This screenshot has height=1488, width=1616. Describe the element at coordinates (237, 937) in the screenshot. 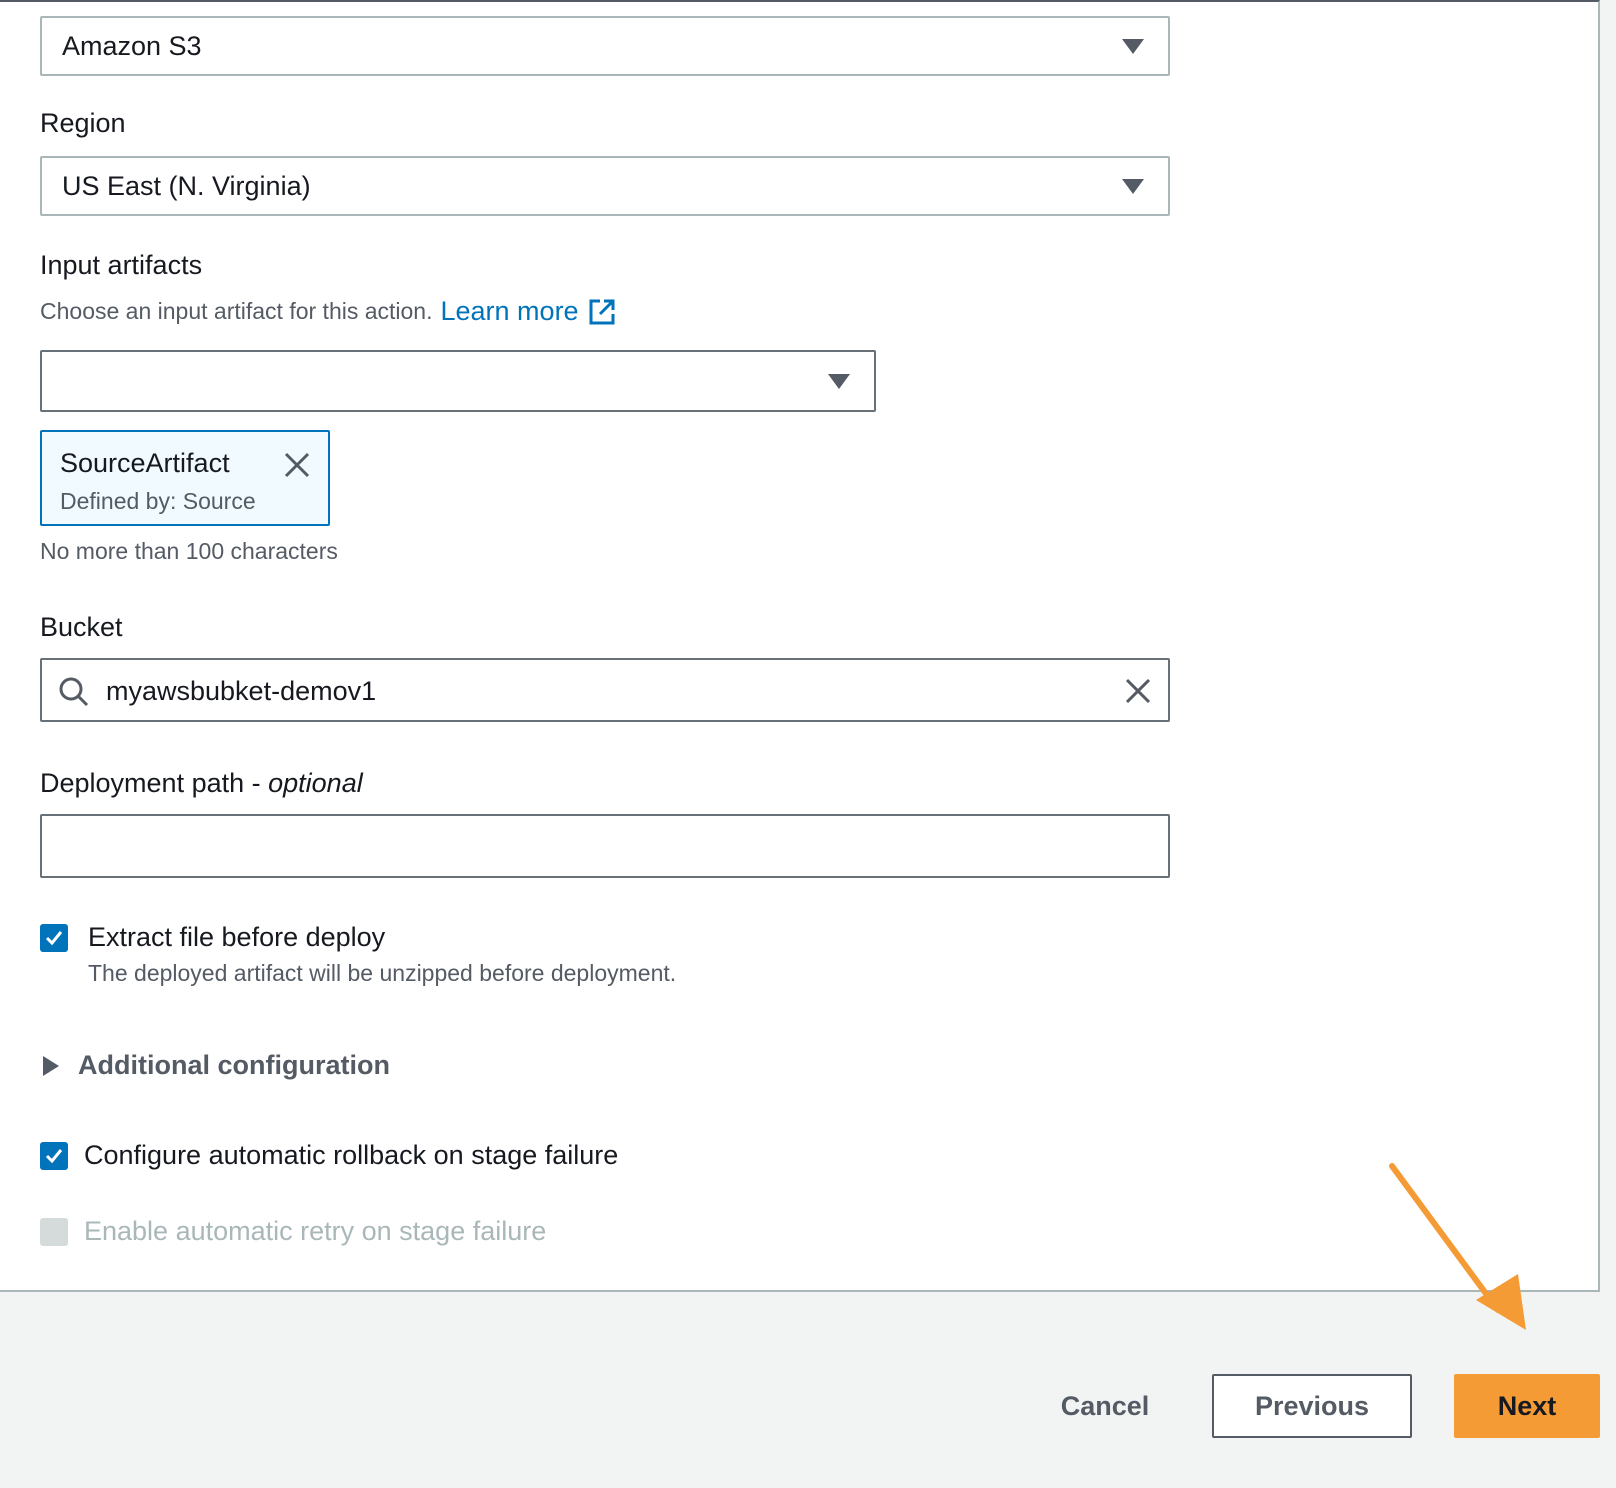

I see `extract-file-label: Extract file before deploy` at that location.